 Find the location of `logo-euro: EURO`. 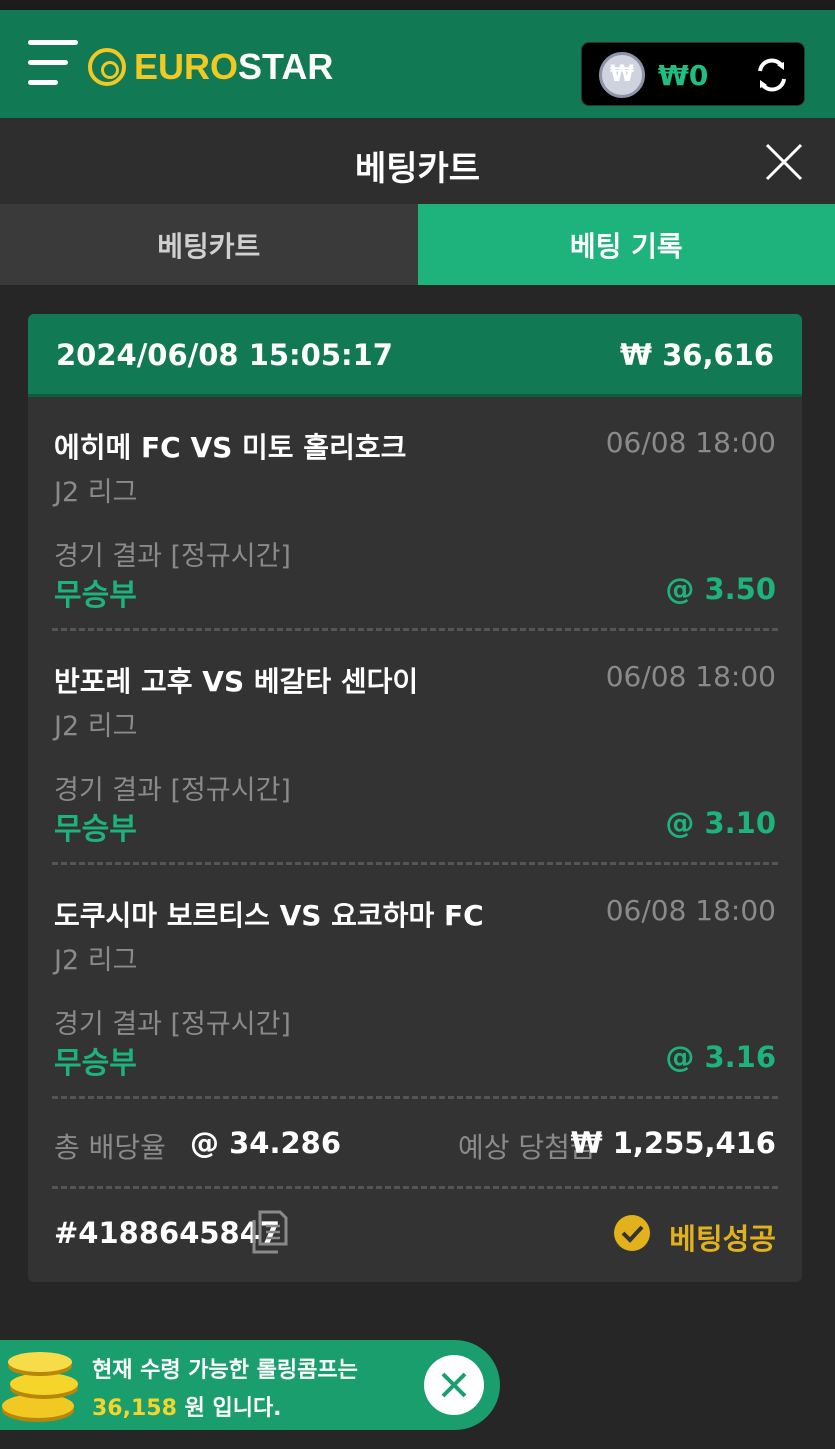

logo-euro: EURO is located at coordinates (186, 66).